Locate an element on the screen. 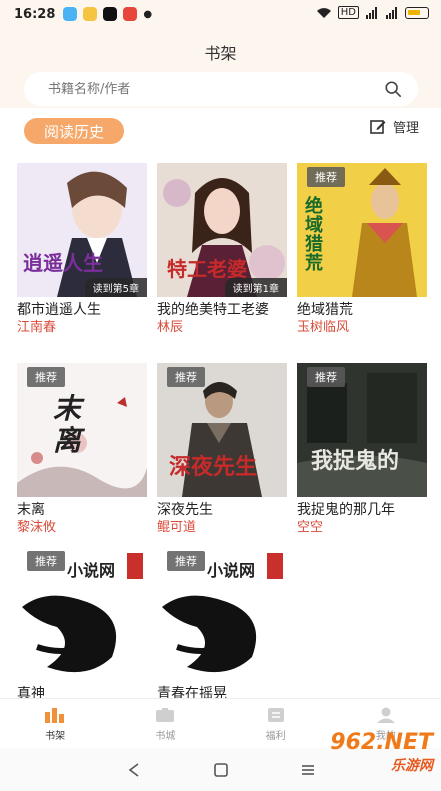 Image resolution: width=441 pixels, height=791 pixels. manage-button: 管理 is located at coordinates (394, 126).